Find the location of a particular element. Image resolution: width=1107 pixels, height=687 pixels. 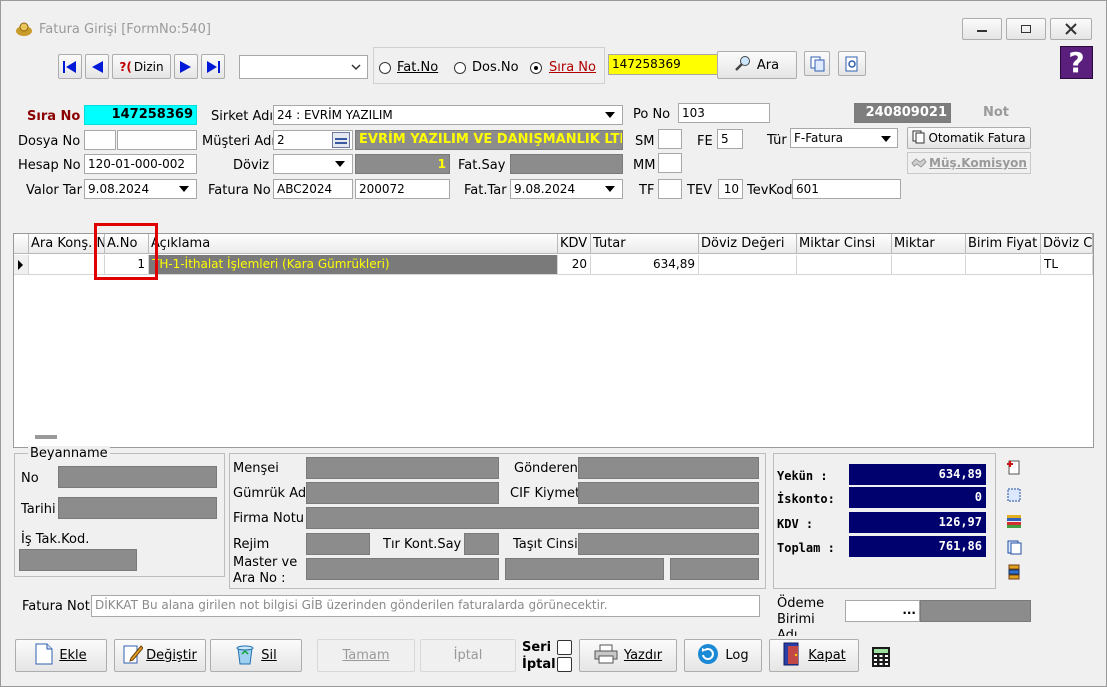

record-code-field: 240809021 is located at coordinates (902, 113).